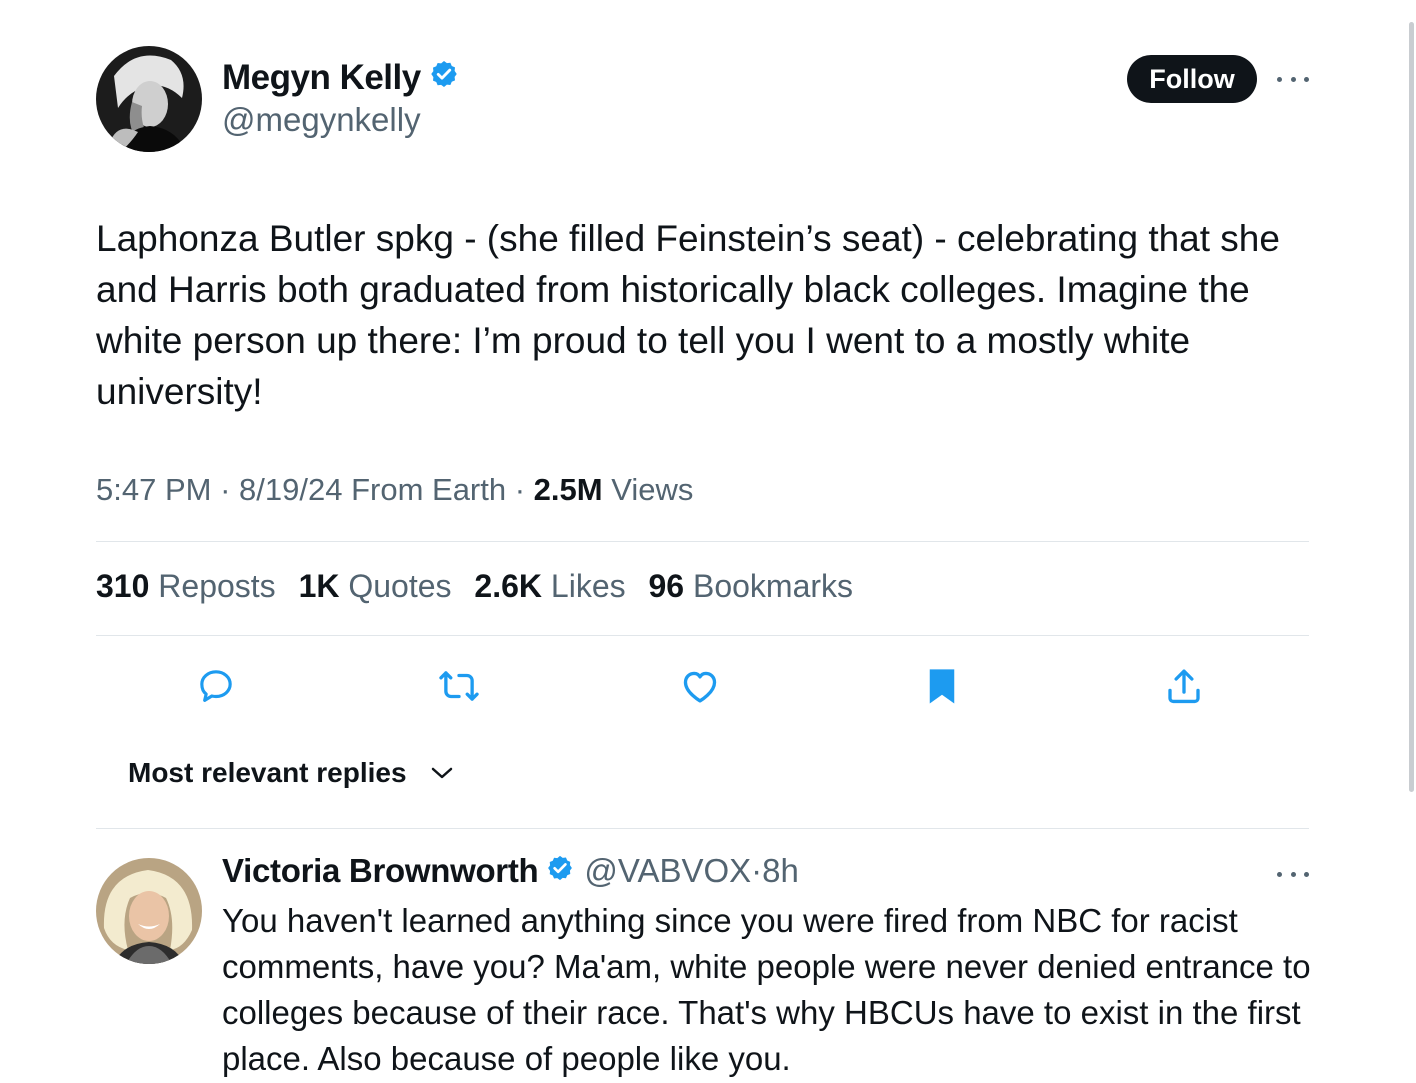 This screenshot has height=1083, width=1416. I want to click on author-name: Megyn Kelly, so click(340, 78).